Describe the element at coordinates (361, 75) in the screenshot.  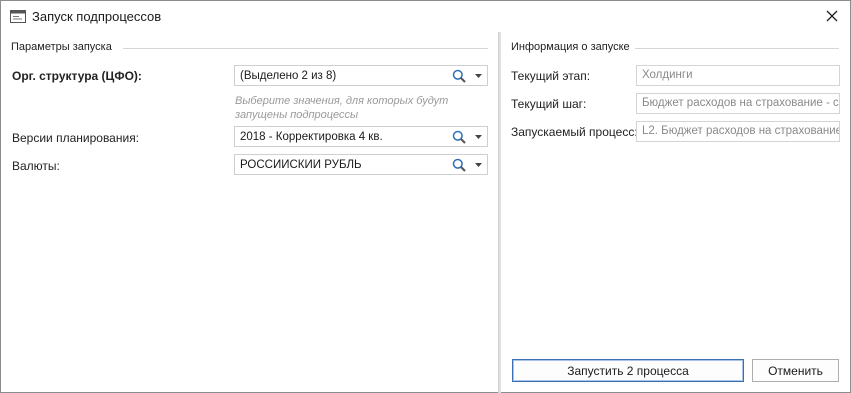
I see `org-structure-select: (Выделено 2 из 8)` at that location.